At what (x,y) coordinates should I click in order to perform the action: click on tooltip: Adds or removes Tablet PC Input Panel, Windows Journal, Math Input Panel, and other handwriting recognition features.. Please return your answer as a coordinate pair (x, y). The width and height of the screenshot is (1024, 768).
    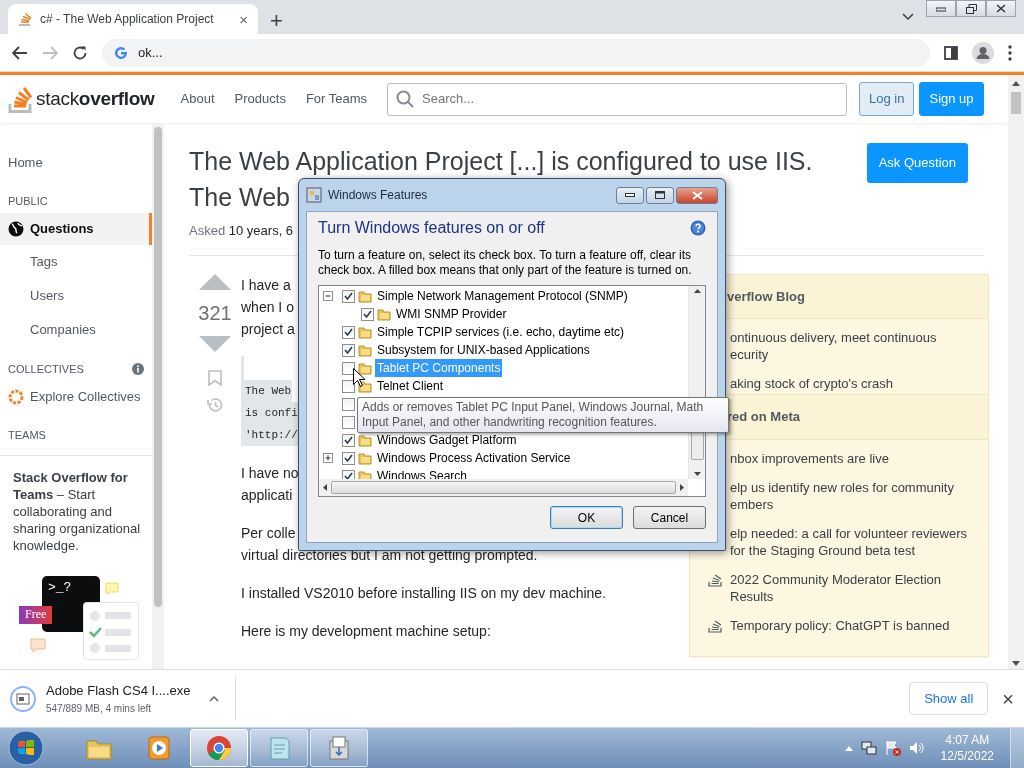
    Looking at the image, I should click on (543, 415).